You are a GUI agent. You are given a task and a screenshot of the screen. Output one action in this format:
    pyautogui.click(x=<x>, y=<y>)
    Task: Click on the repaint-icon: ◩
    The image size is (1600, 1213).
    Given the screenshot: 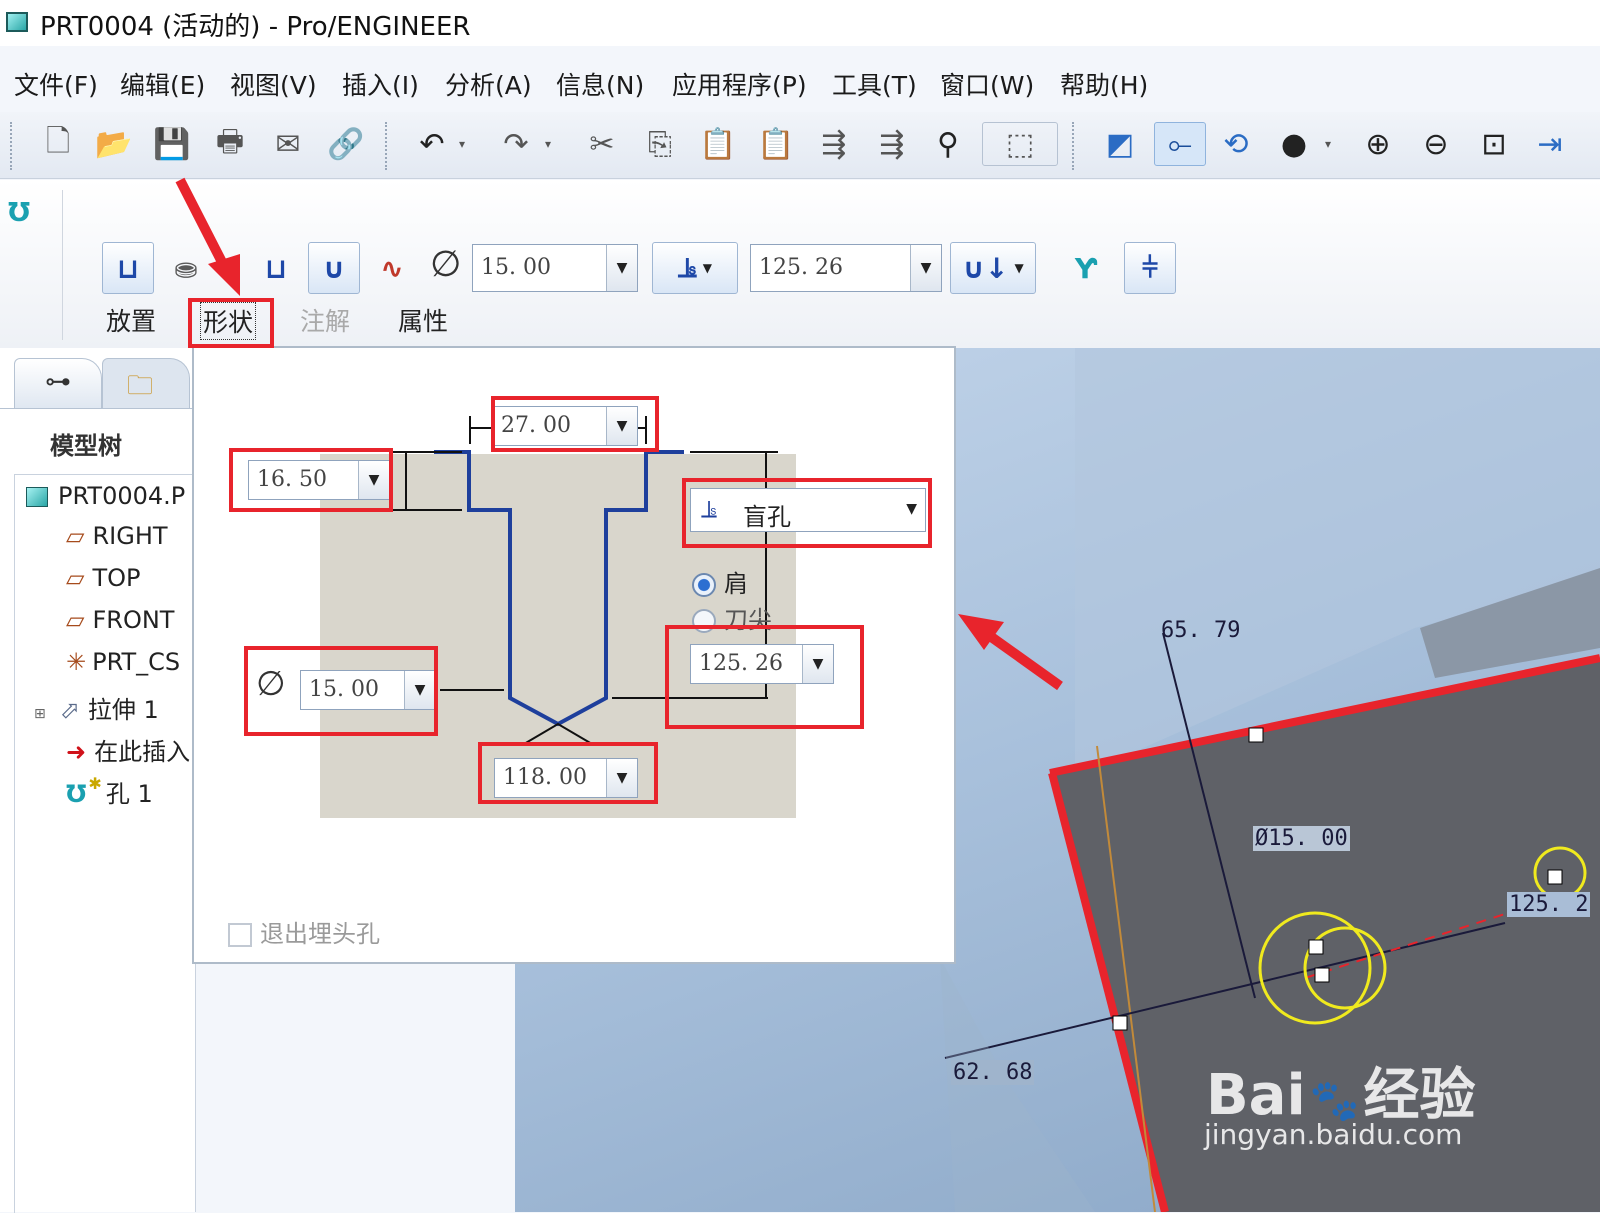 What is the action you would take?
    pyautogui.click(x=1120, y=144)
    